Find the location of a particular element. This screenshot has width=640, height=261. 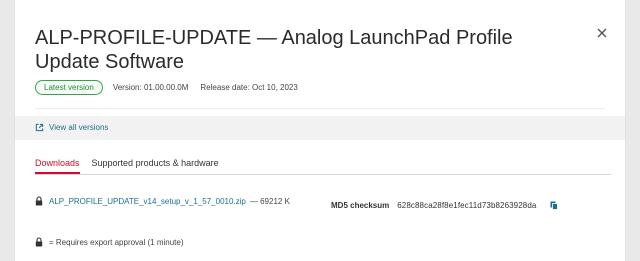

external-link-icon is located at coordinates (39, 127).